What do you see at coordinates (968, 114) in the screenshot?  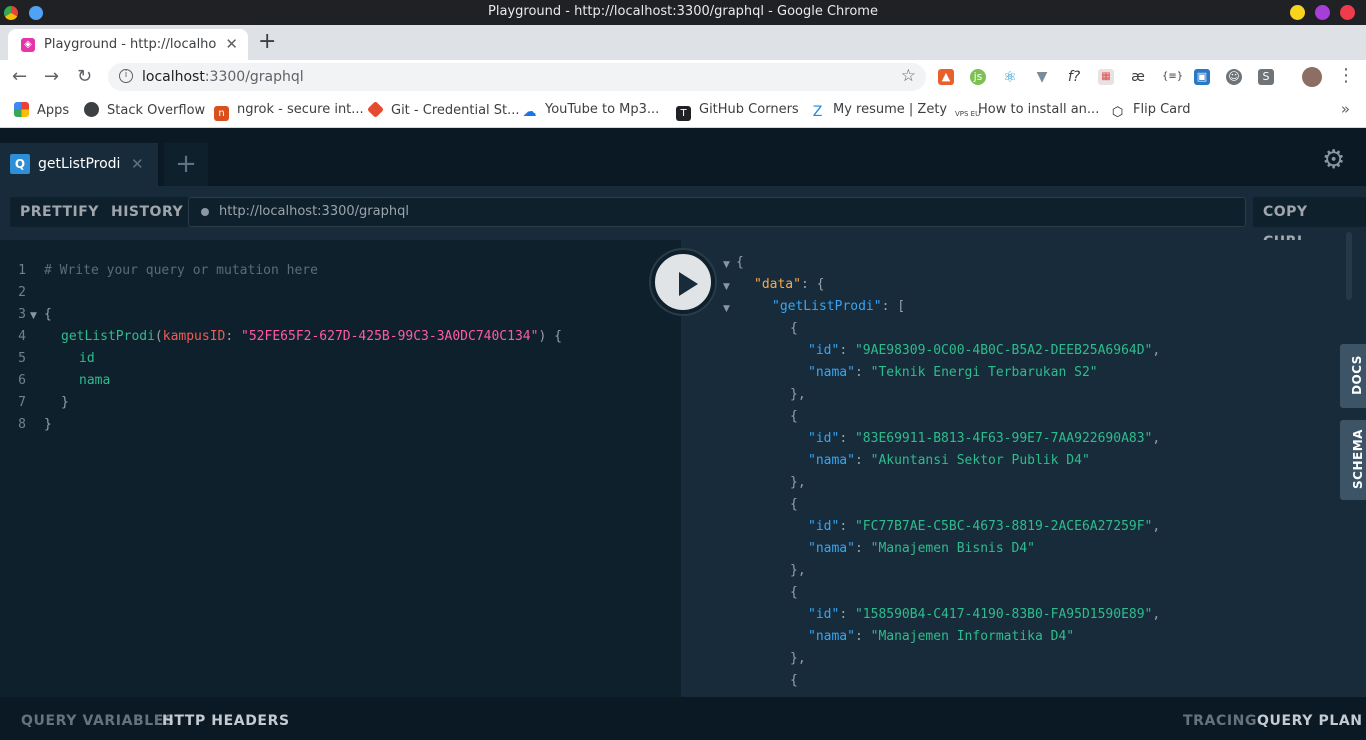 I see `vps-eu-icon: VPS EU` at bounding box center [968, 114].